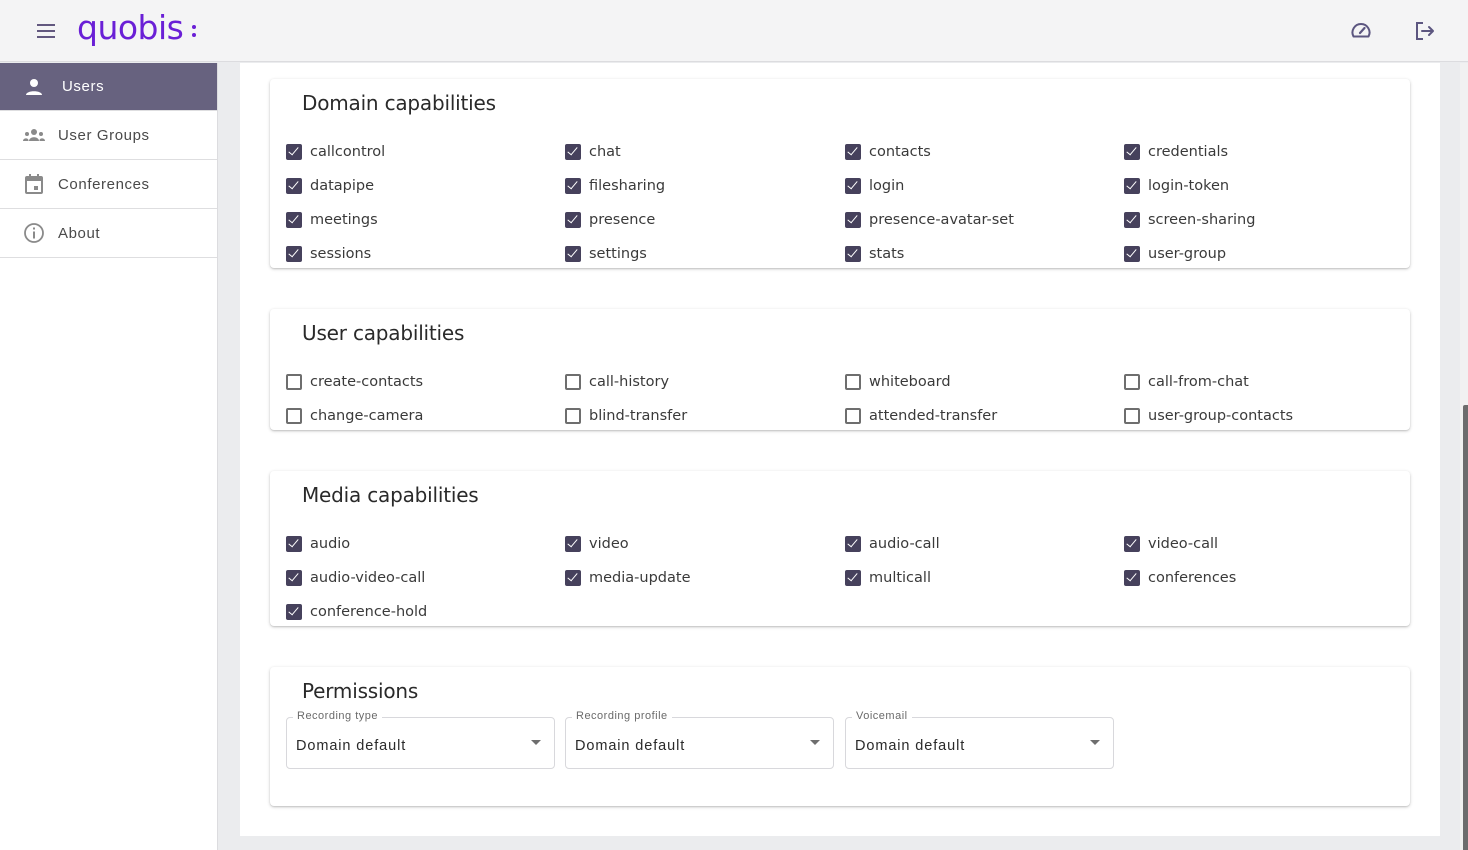  I want to click on capability-checkbox-credentials: credentials, so click(1176, 152).